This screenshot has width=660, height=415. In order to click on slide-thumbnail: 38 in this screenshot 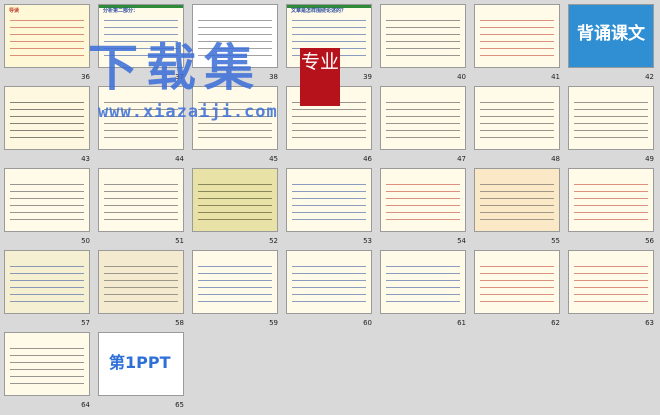, I will do `click(235, 41)`.